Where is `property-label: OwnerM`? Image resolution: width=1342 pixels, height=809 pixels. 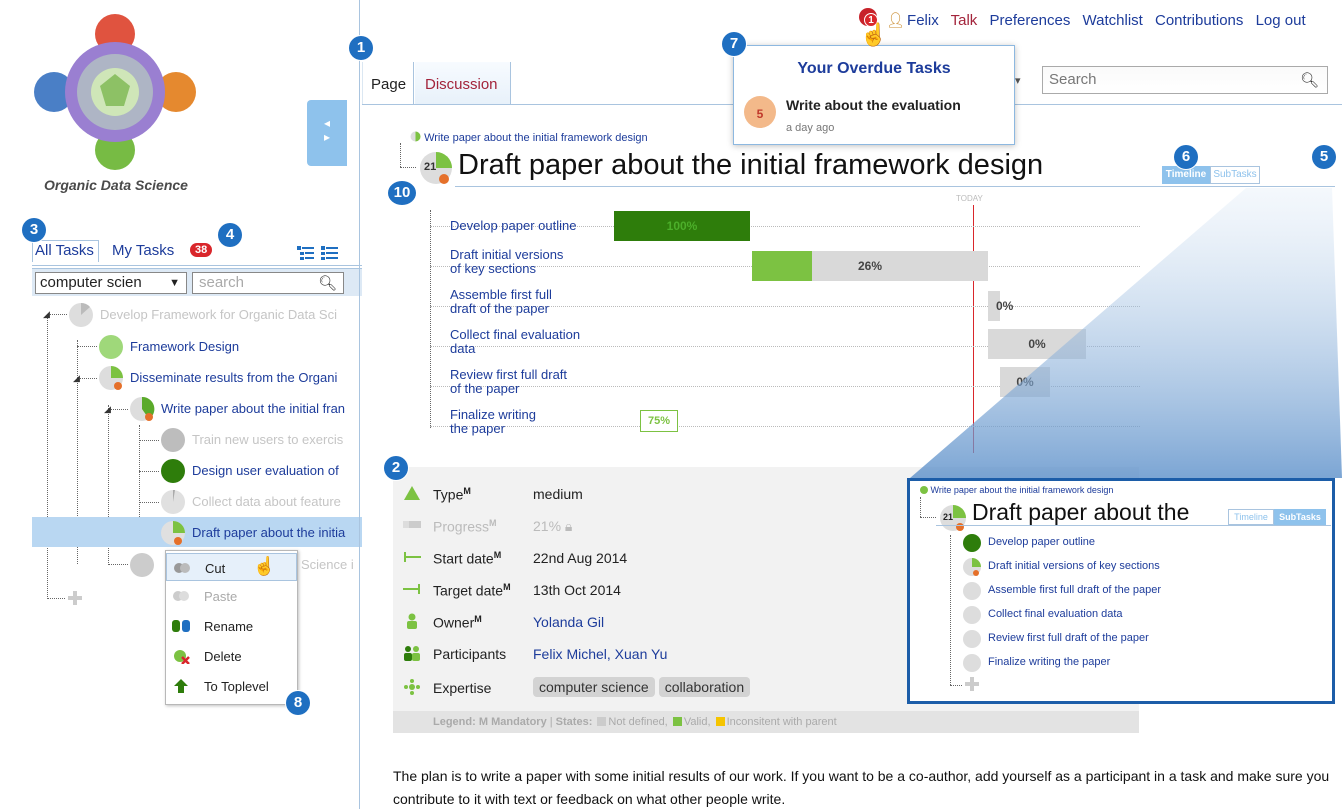 property-label: OwnerM is located at coordinates (457, 622).